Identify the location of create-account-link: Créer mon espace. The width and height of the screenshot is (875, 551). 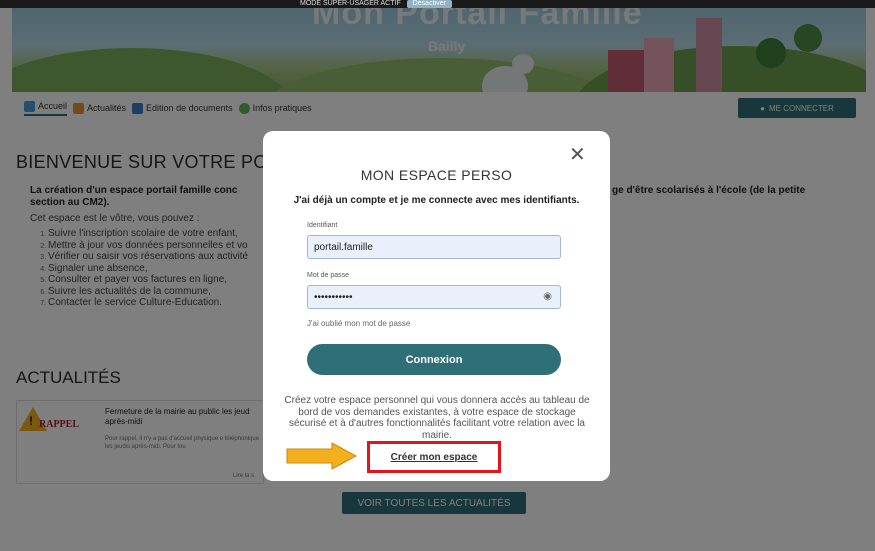
(434, 457).